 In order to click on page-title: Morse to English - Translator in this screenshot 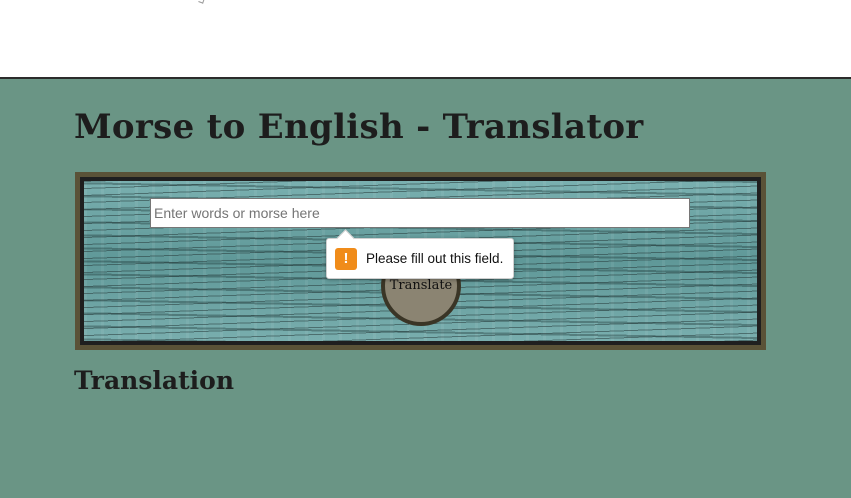, I will do `click(359, 127)`.